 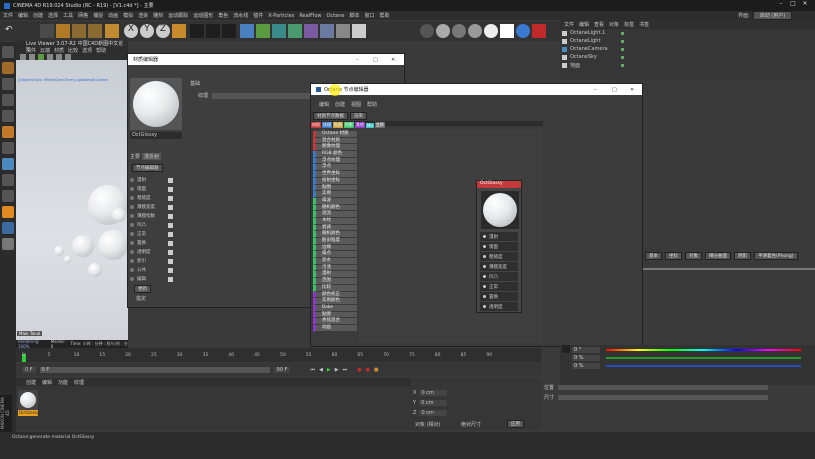 What do you see at coordinates (23, 56) in the screenshot?
I see `pause-icon` at bounding box center [23, 56].